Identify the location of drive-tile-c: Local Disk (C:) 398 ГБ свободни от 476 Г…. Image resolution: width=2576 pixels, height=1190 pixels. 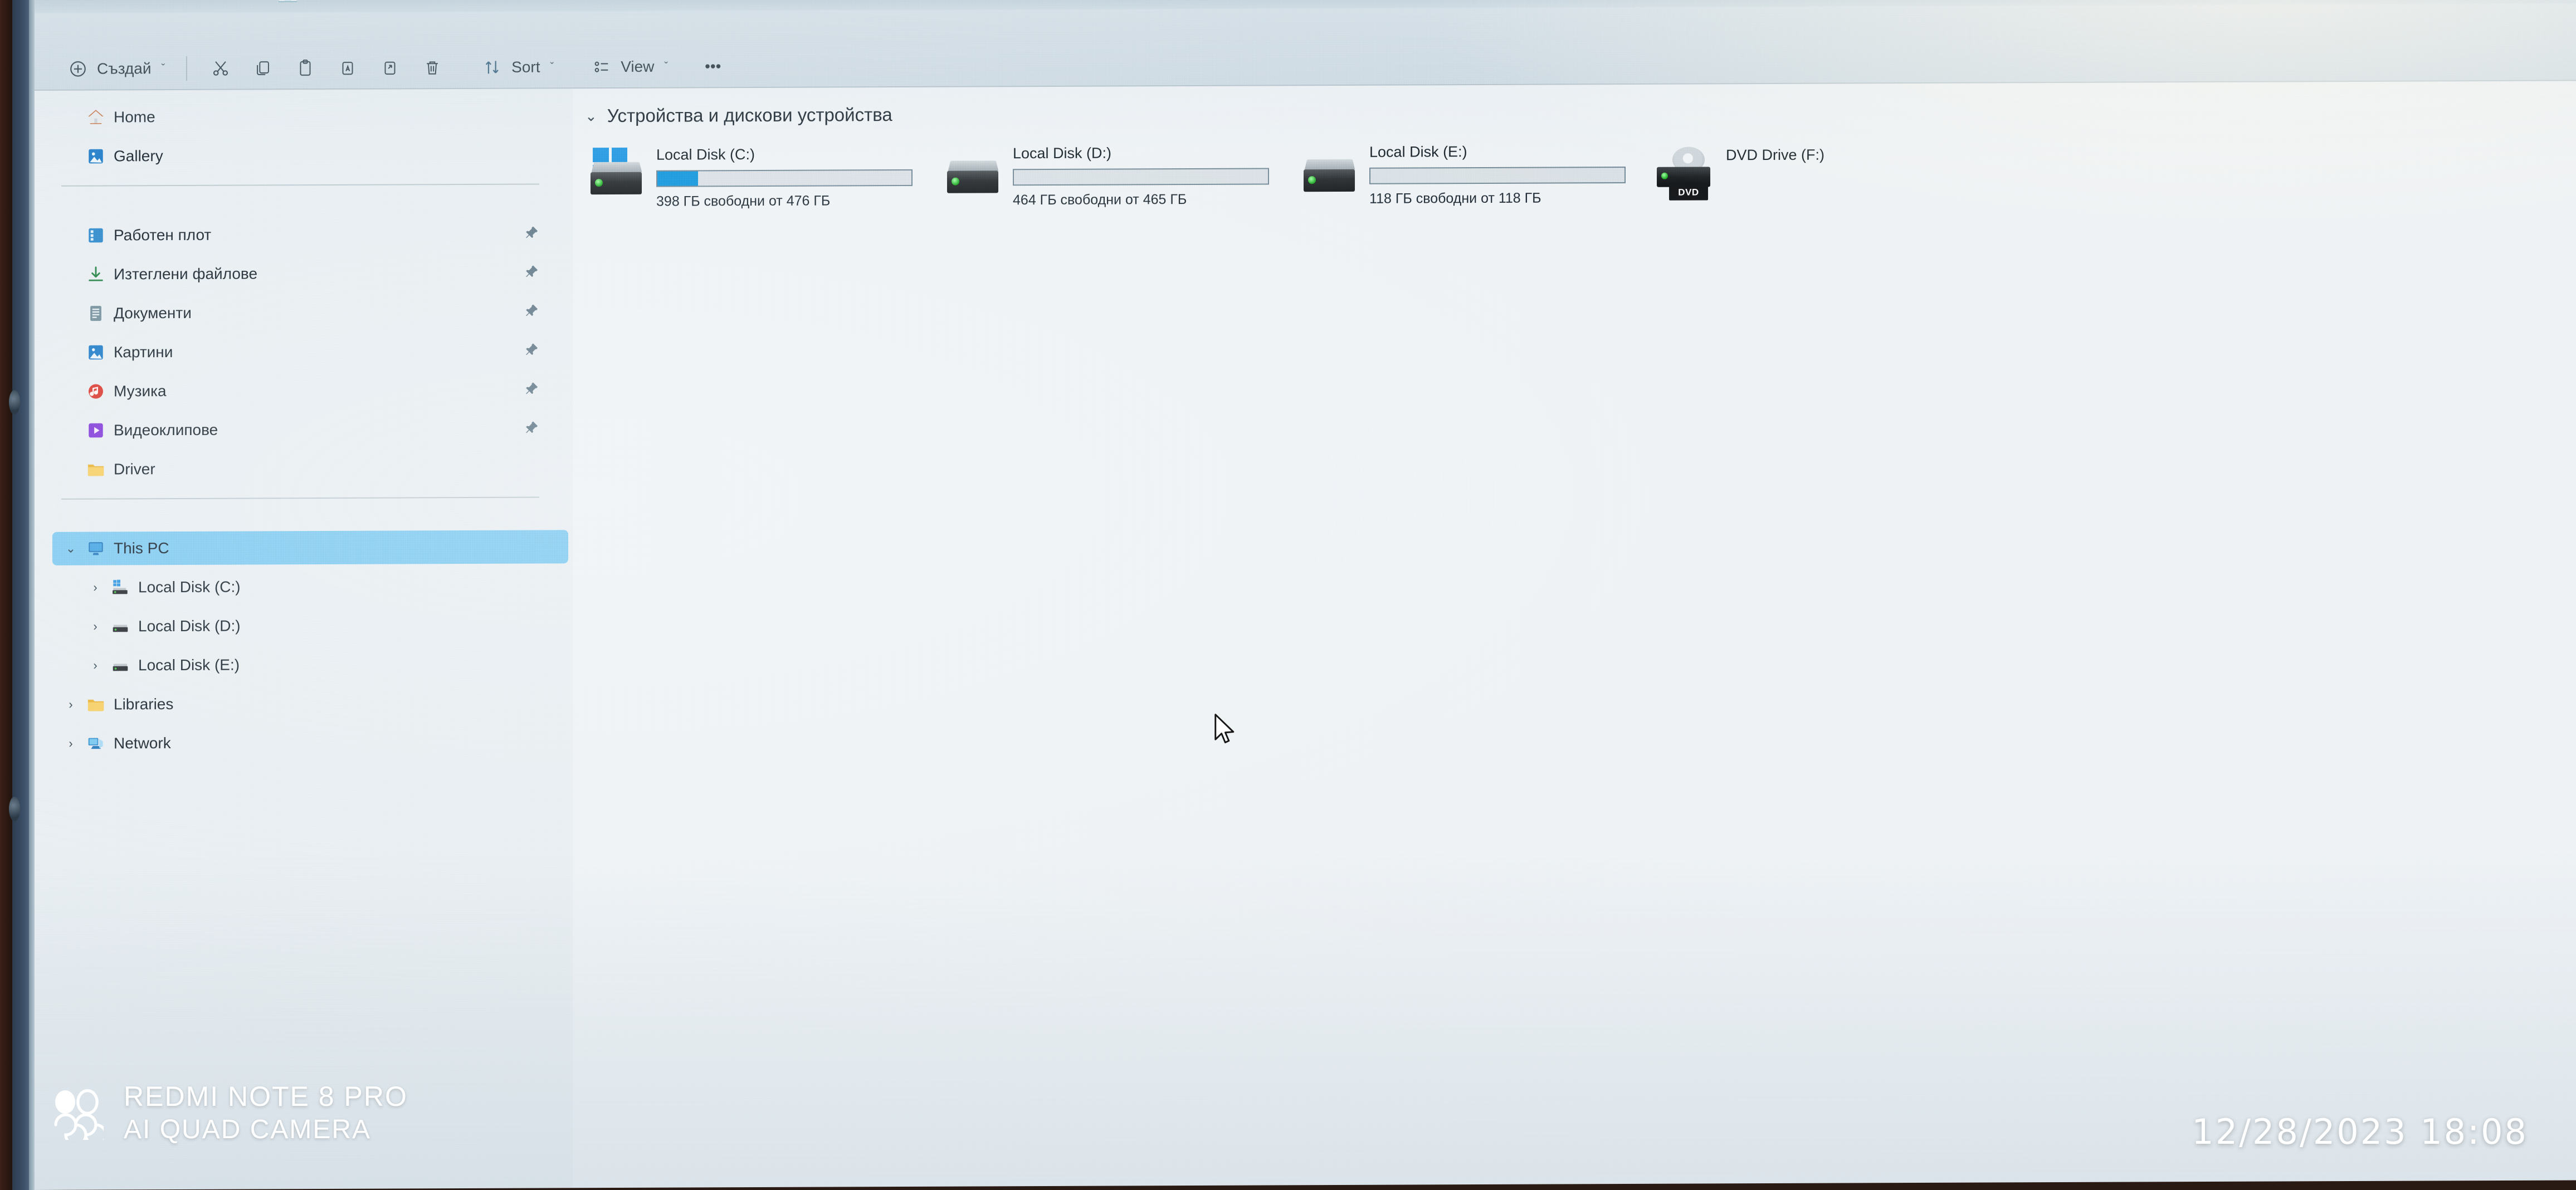
(763, 174).